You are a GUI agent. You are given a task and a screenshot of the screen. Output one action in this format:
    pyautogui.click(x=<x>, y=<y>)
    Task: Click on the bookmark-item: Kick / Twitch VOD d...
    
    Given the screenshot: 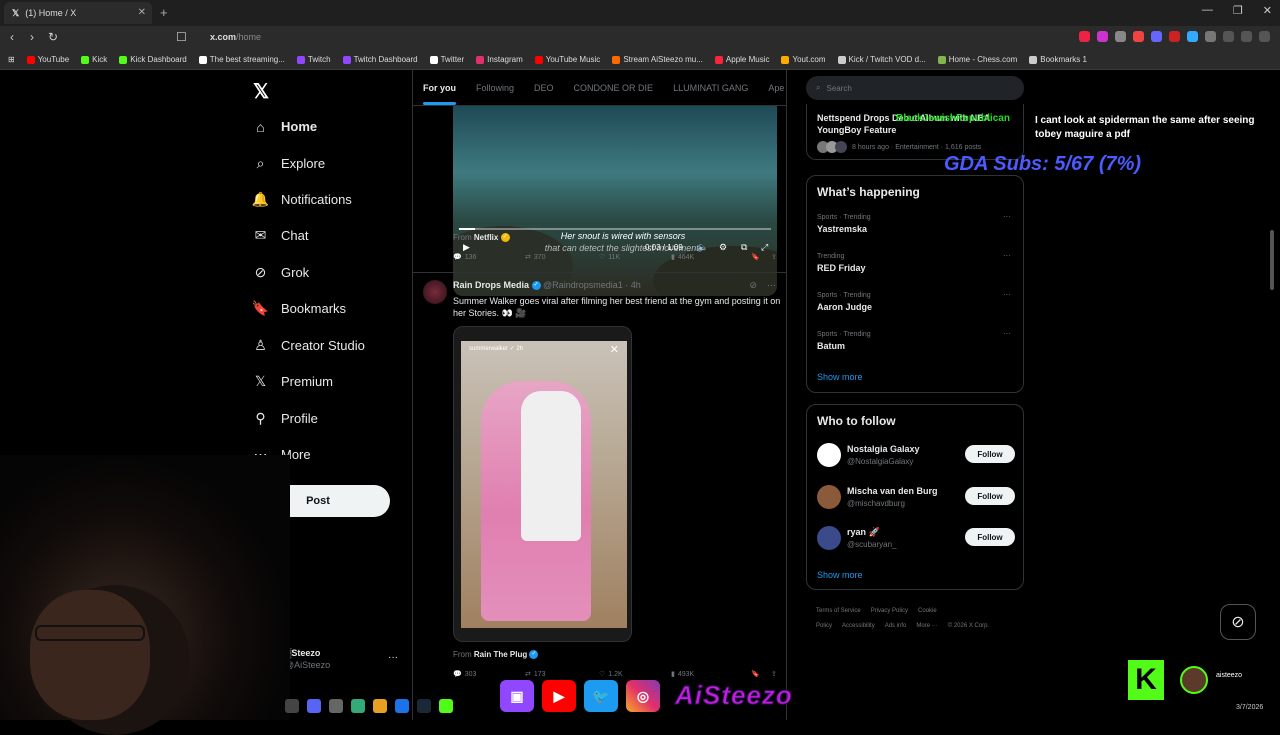 What is the action you would take?
    pyautogui.click(x=881, y=59)
    